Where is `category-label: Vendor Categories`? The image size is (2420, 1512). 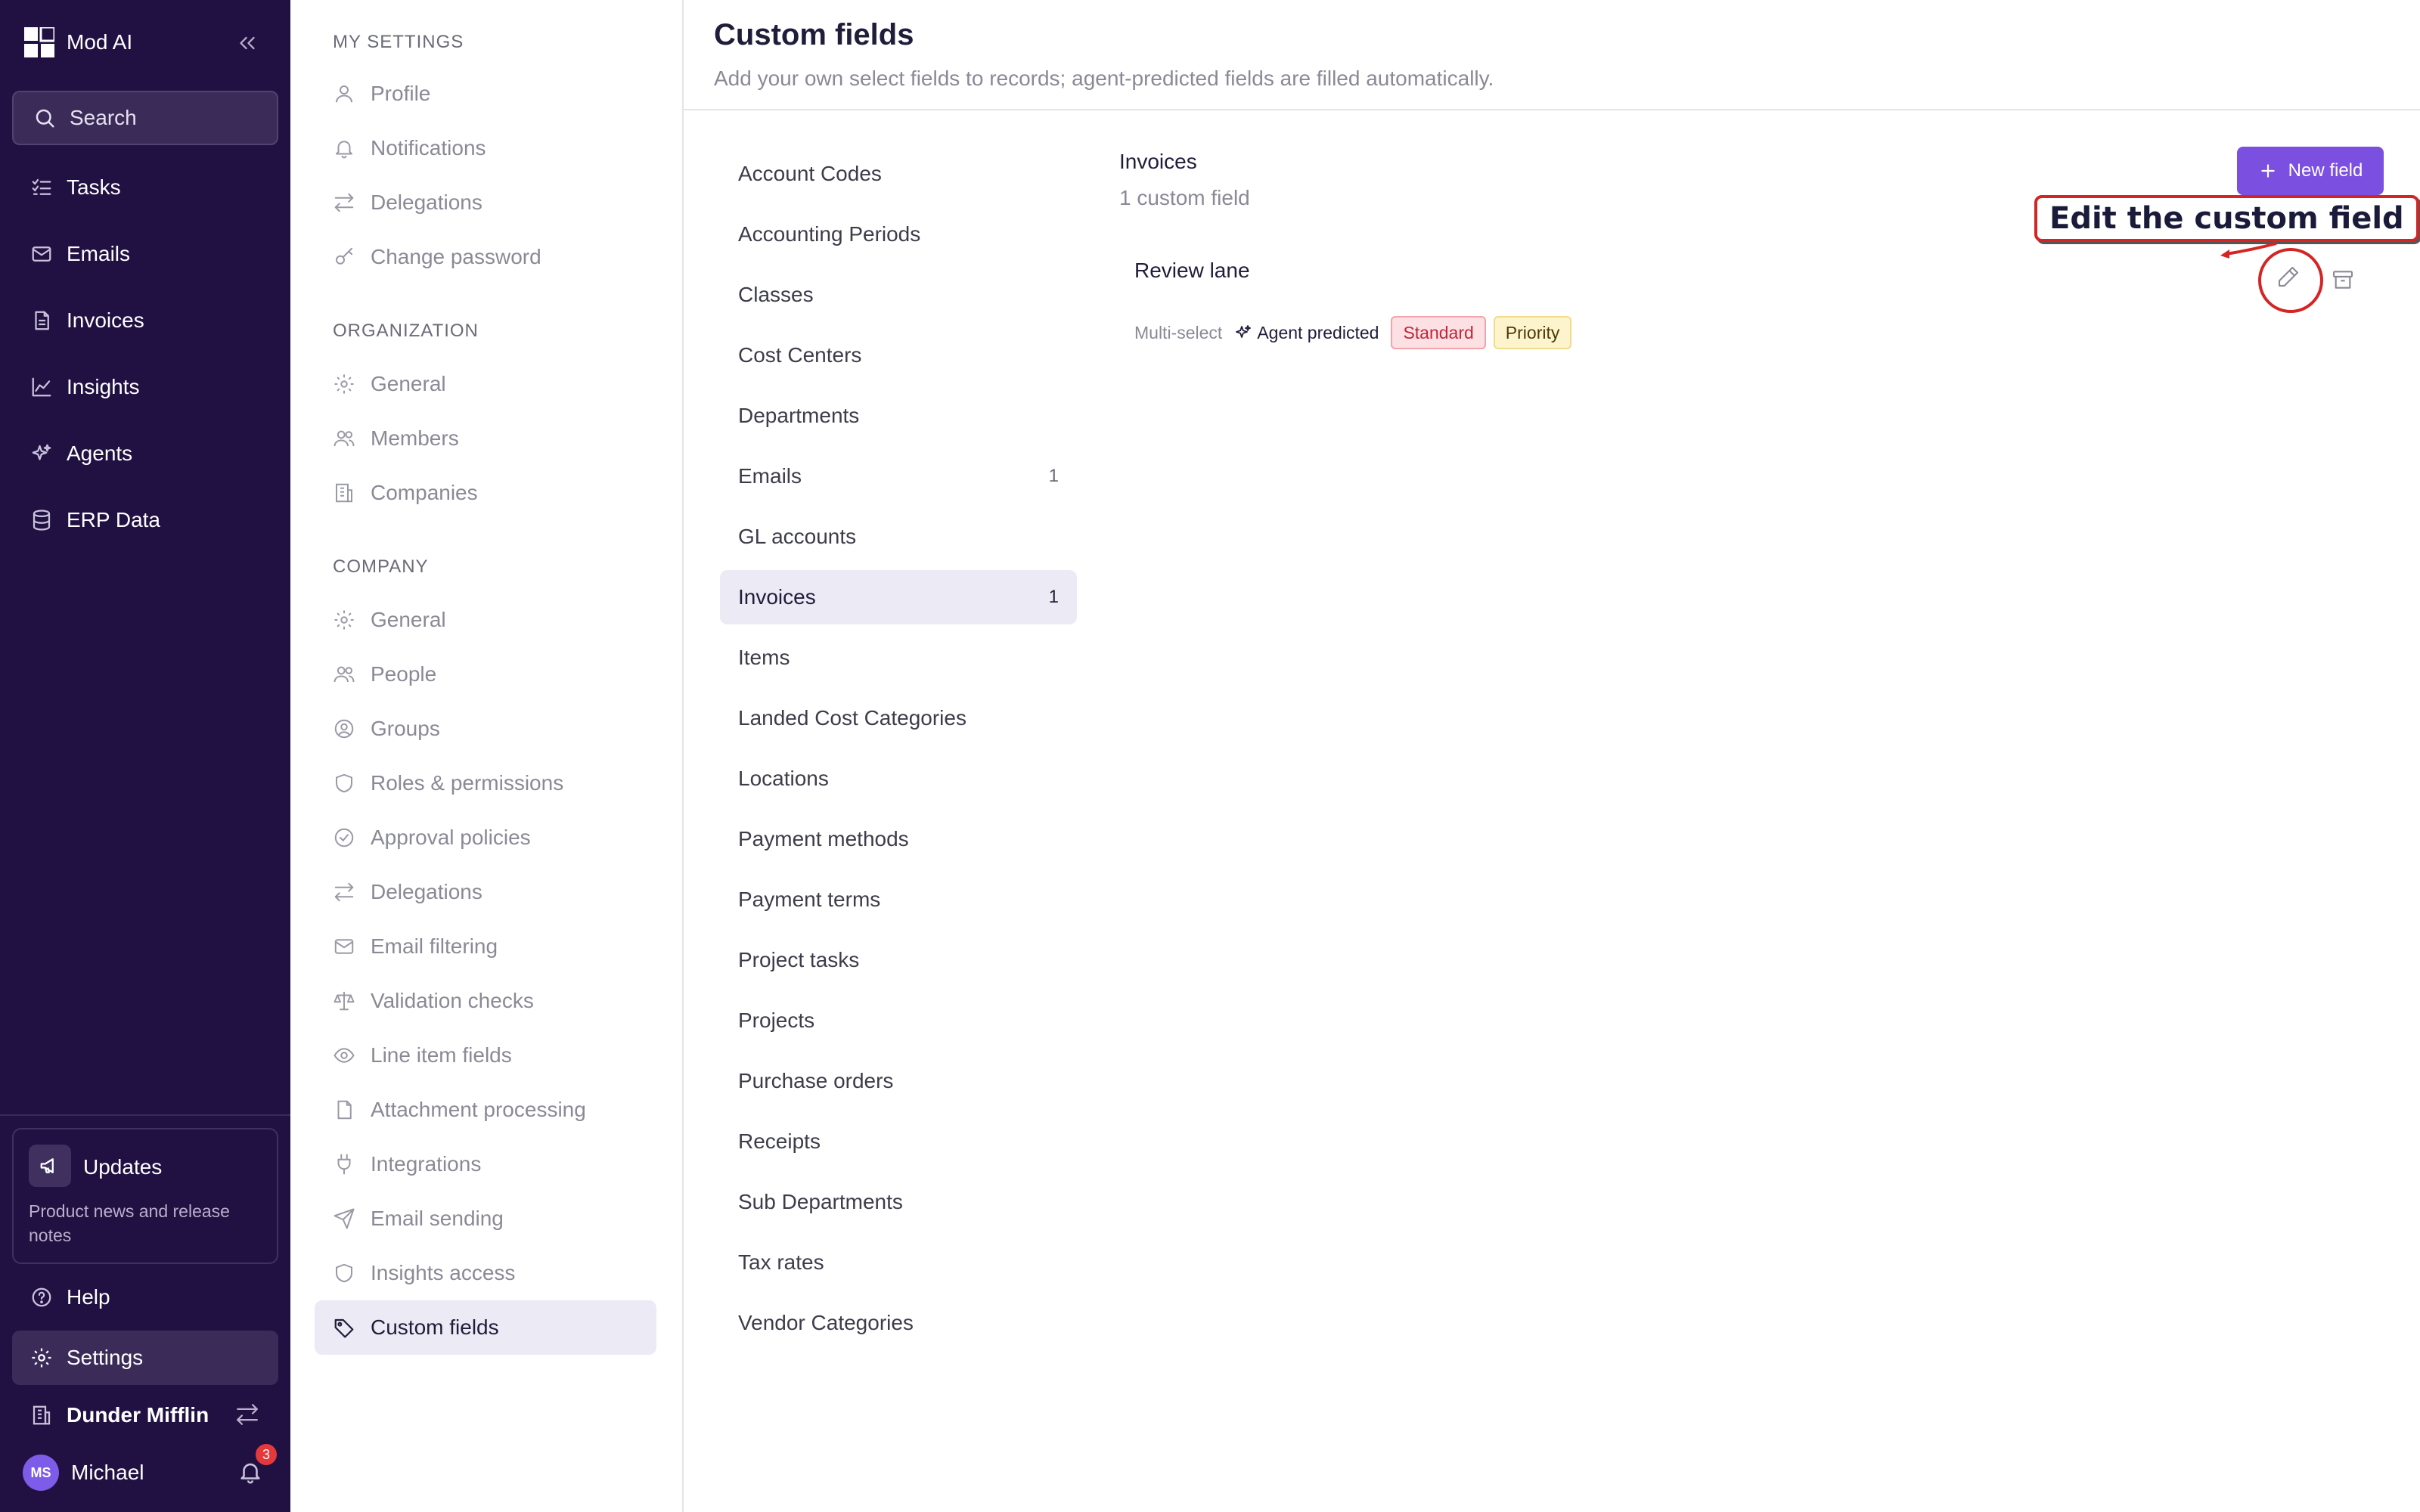 category-label: Vendor Categories is located at coordinates (826, 1322).